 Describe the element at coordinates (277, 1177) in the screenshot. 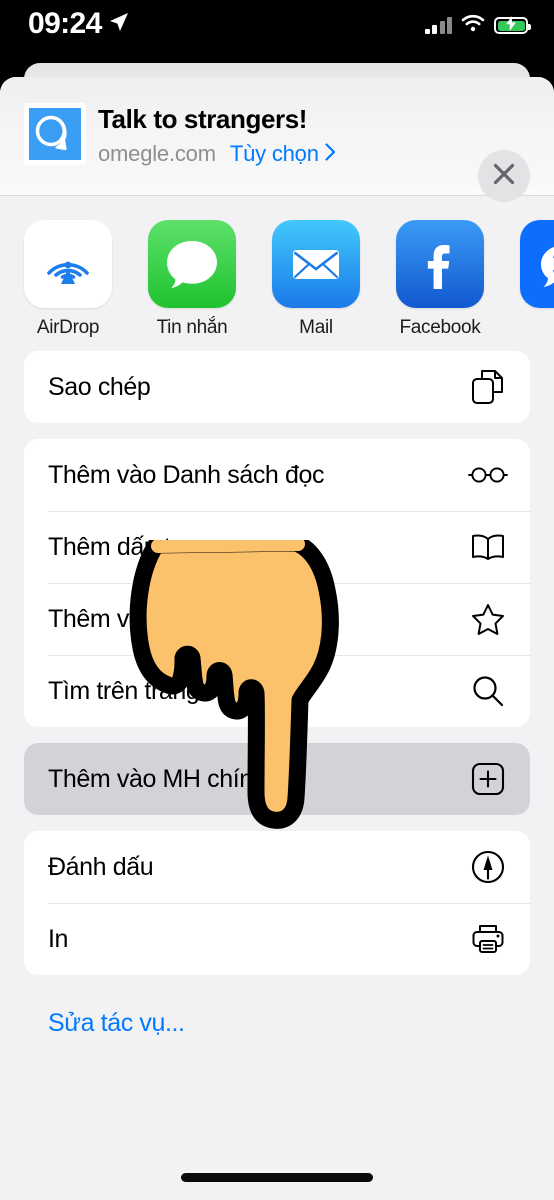

I see `home-indicator` at that location.